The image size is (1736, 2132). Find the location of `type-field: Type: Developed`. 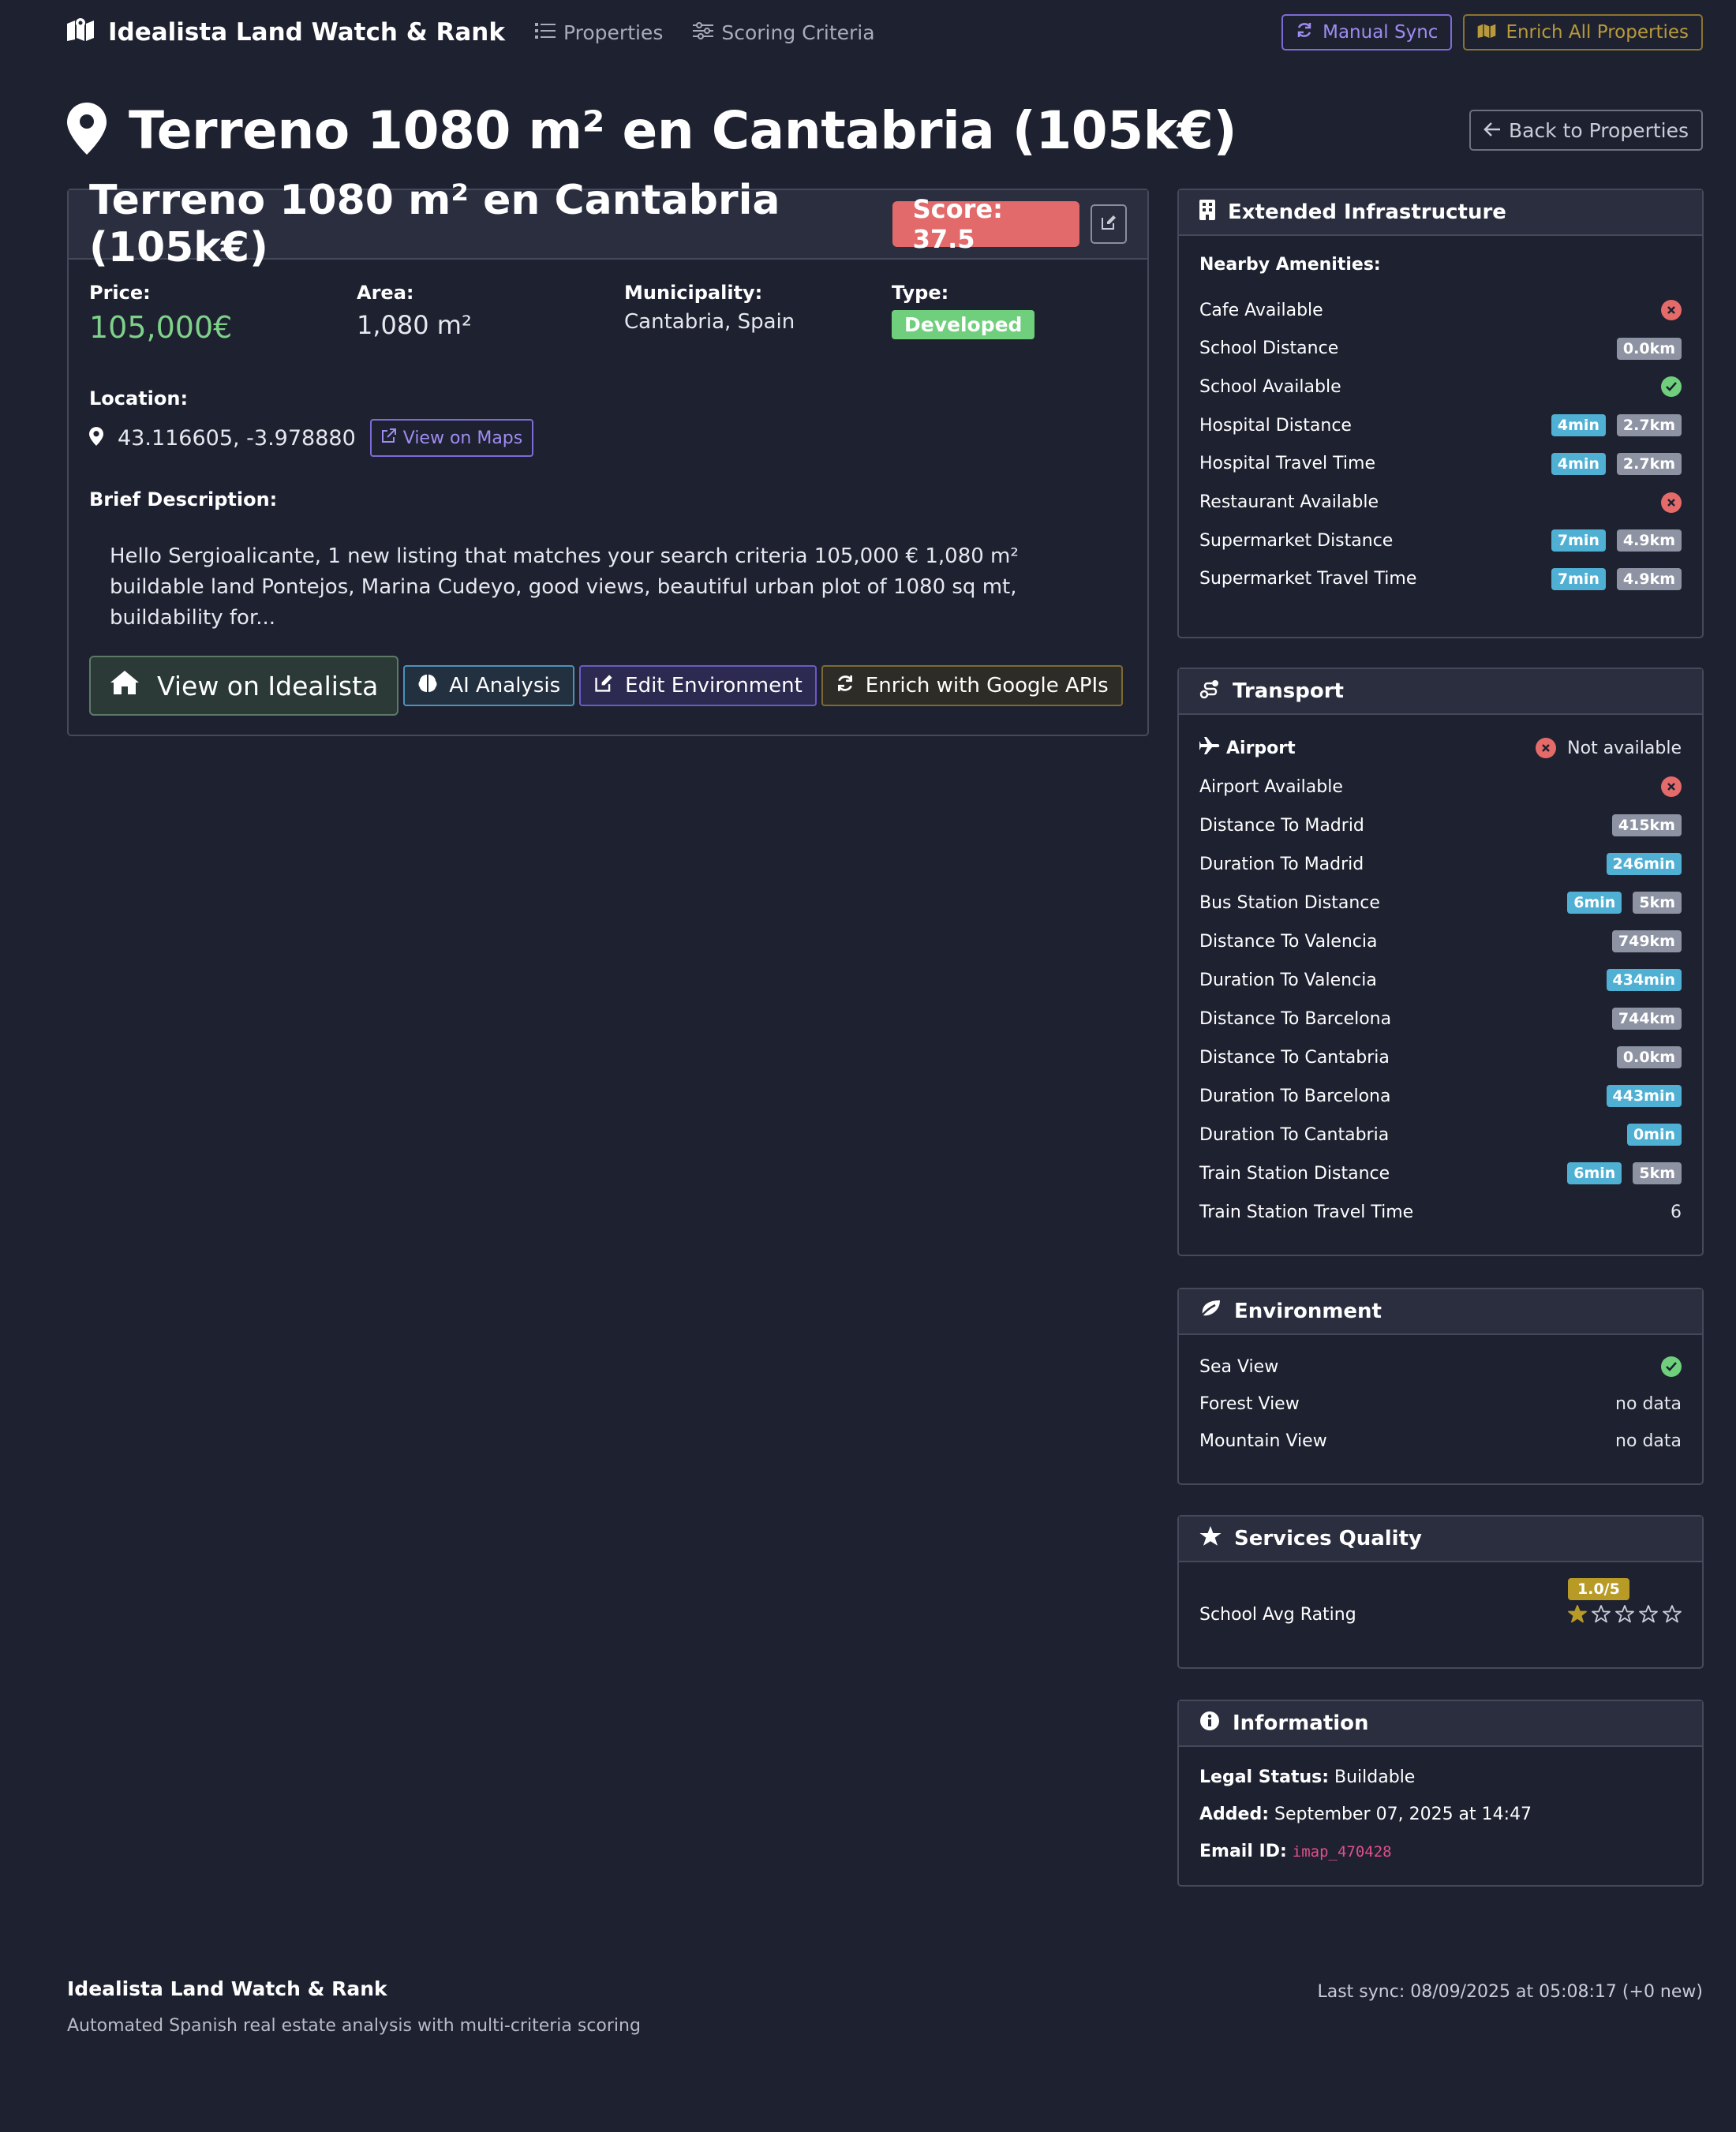

type-field: Type: Developed is located at coordinates (1025, 313).